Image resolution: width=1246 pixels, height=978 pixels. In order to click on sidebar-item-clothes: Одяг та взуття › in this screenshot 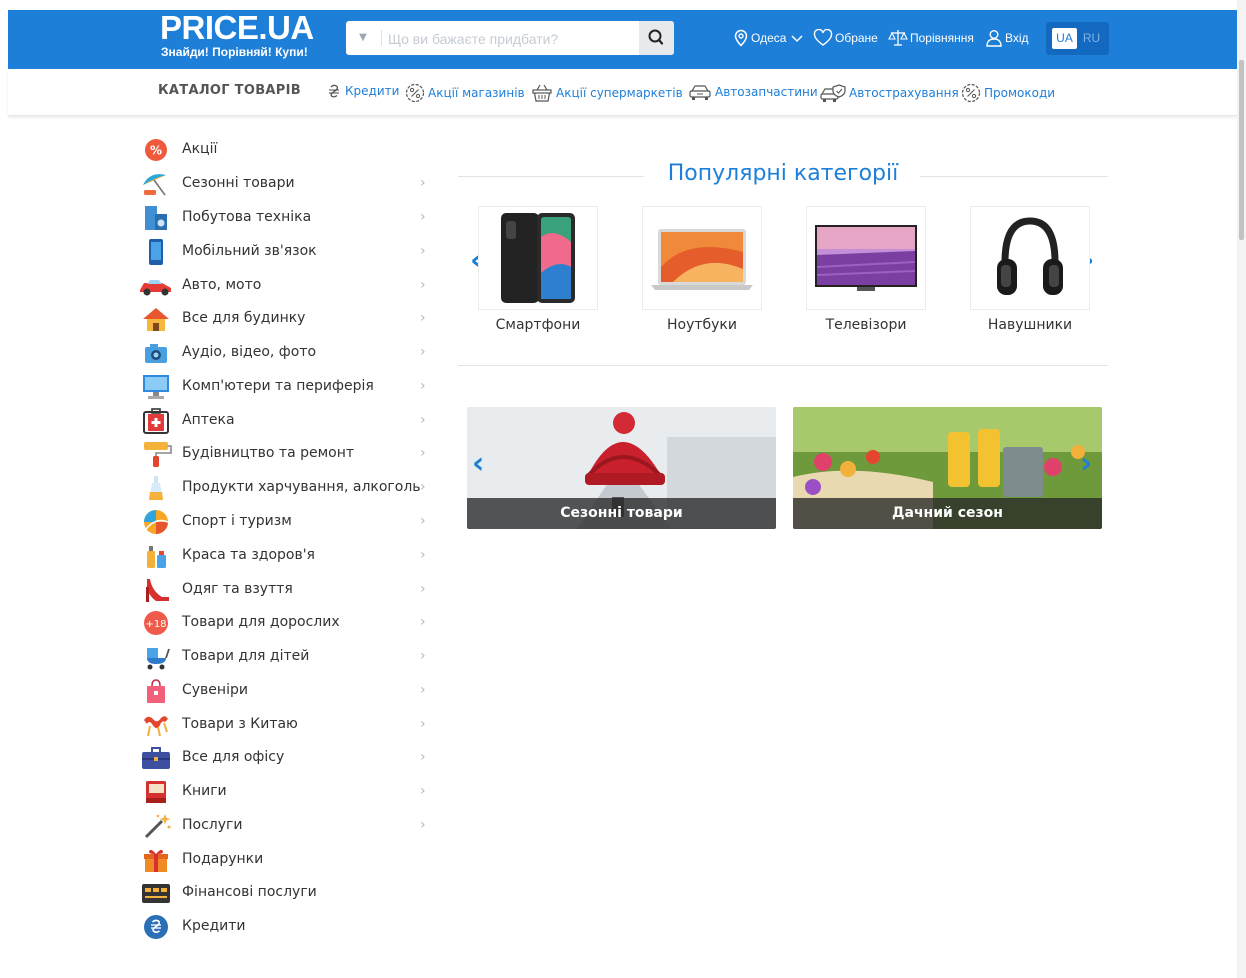, I will do `click(288, 590)`.